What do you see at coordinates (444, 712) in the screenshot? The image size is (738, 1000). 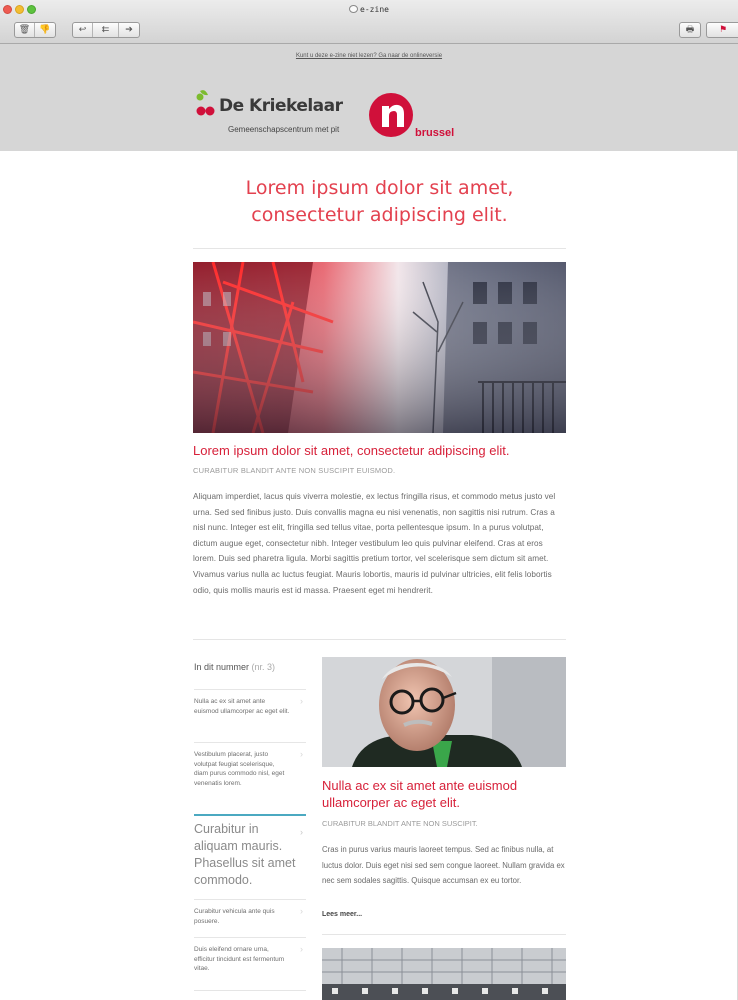 I see `article-portrait-image` at bounding box center [444, 712].